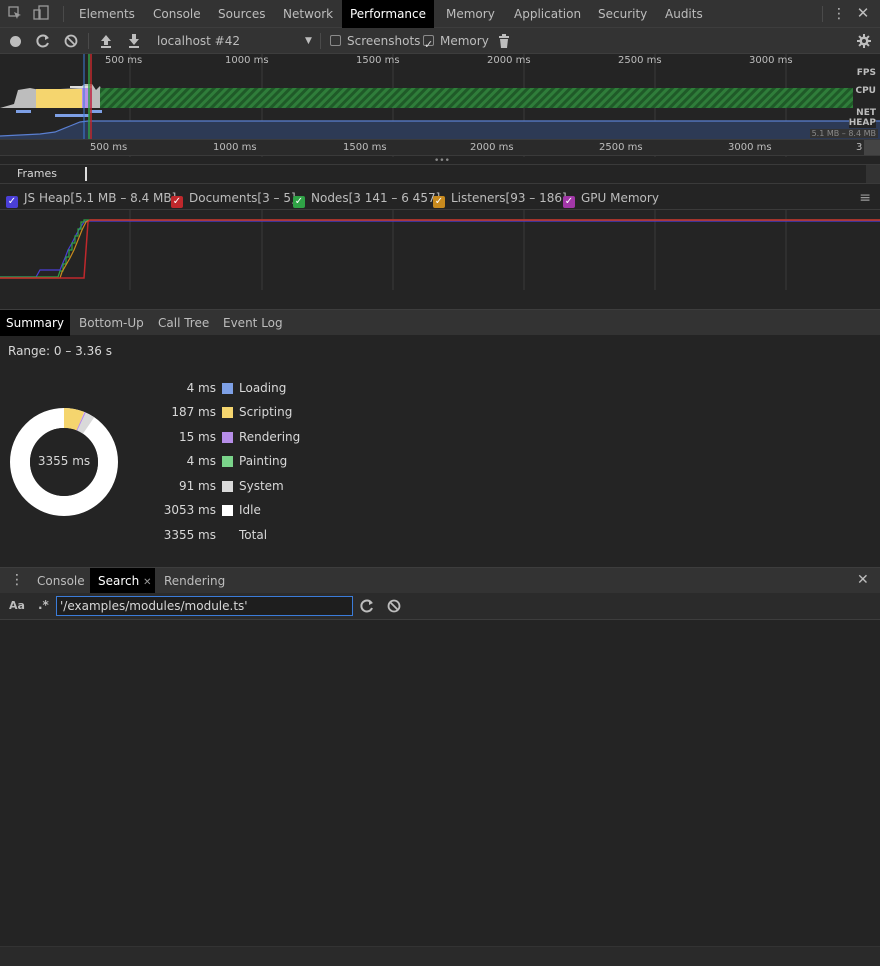 The height and width of the screenshot is (966, 880). I want to click on close-tab-icon: ✕, so click(147, 582).